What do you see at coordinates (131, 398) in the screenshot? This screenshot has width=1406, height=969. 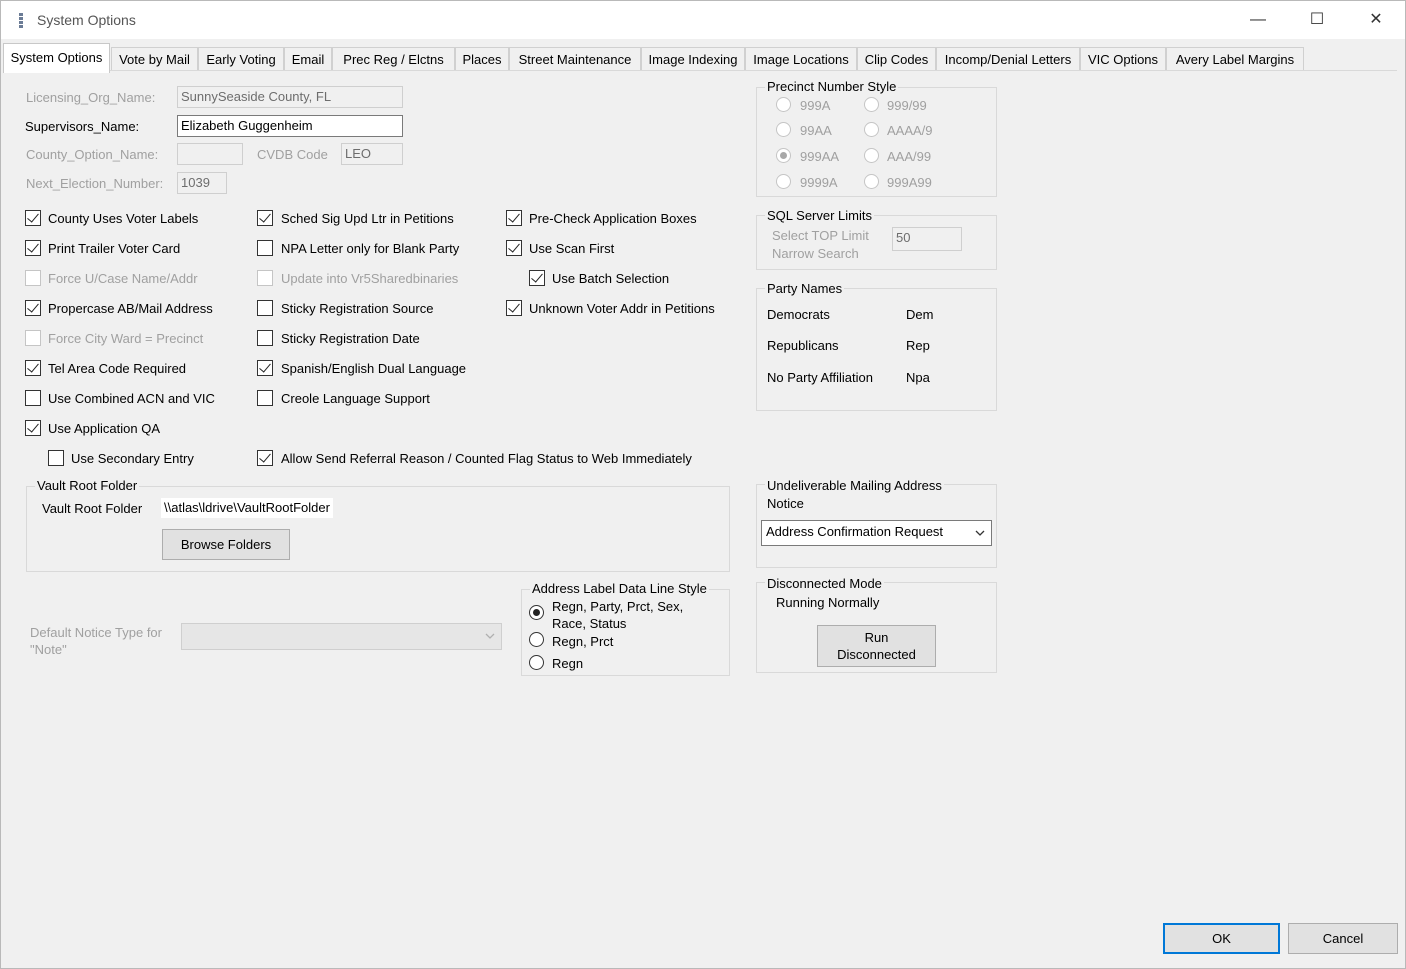 I see `use-combined-acn-label: Use Combined ACN and VIC` at bounding box center [131, 398].